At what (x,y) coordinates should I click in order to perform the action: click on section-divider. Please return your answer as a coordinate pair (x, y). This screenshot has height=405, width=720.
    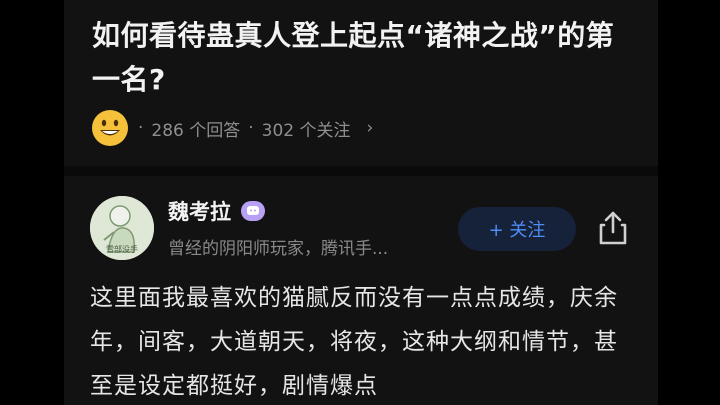
    Looking at the image, I should click on (361, 171).